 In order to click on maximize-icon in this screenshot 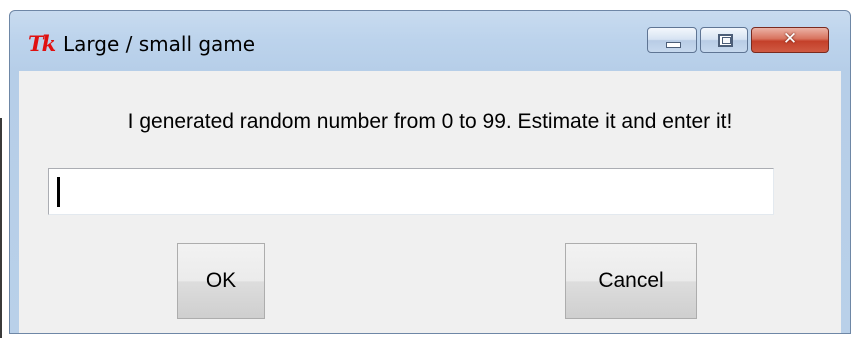, I will do `click(725, 40)`.